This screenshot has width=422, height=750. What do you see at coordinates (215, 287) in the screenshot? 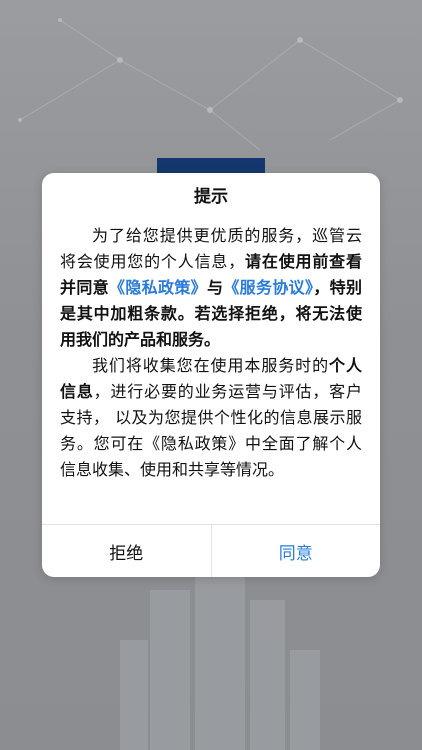
I see `text-and: 与` at bounding box center [215, 287].